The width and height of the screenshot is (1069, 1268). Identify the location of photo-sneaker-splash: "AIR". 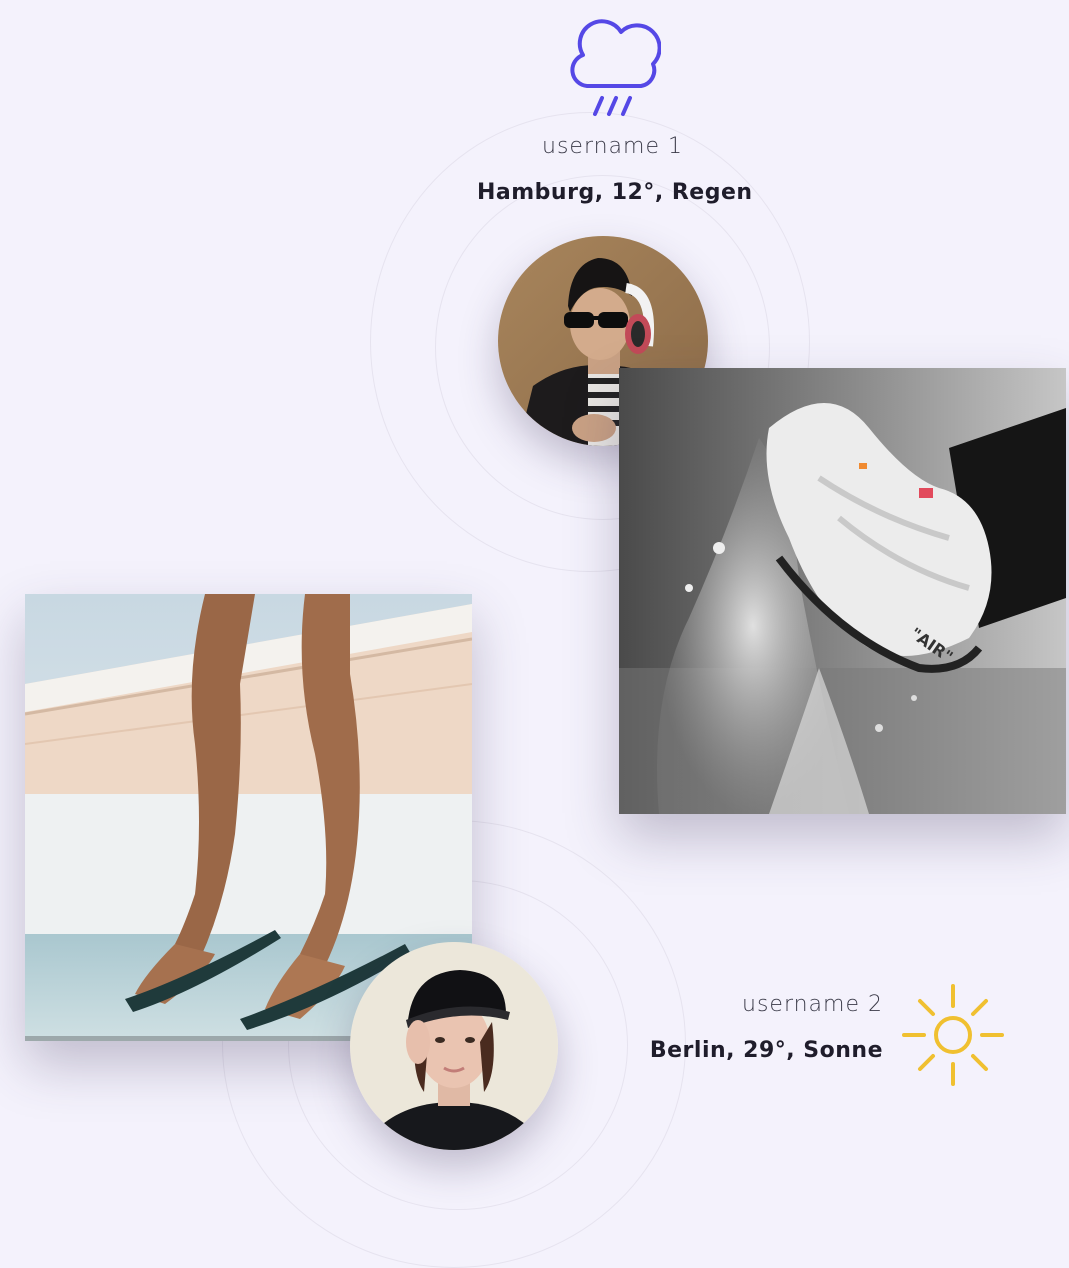
(842, 591).